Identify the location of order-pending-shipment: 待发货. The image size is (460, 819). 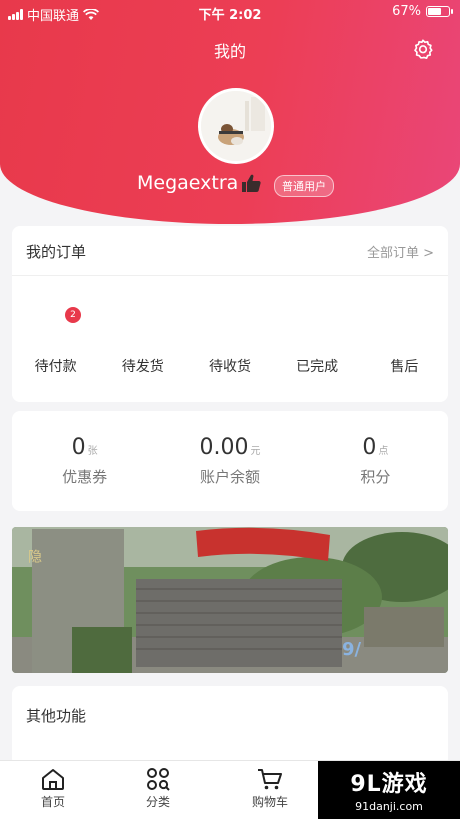
(143, 366).